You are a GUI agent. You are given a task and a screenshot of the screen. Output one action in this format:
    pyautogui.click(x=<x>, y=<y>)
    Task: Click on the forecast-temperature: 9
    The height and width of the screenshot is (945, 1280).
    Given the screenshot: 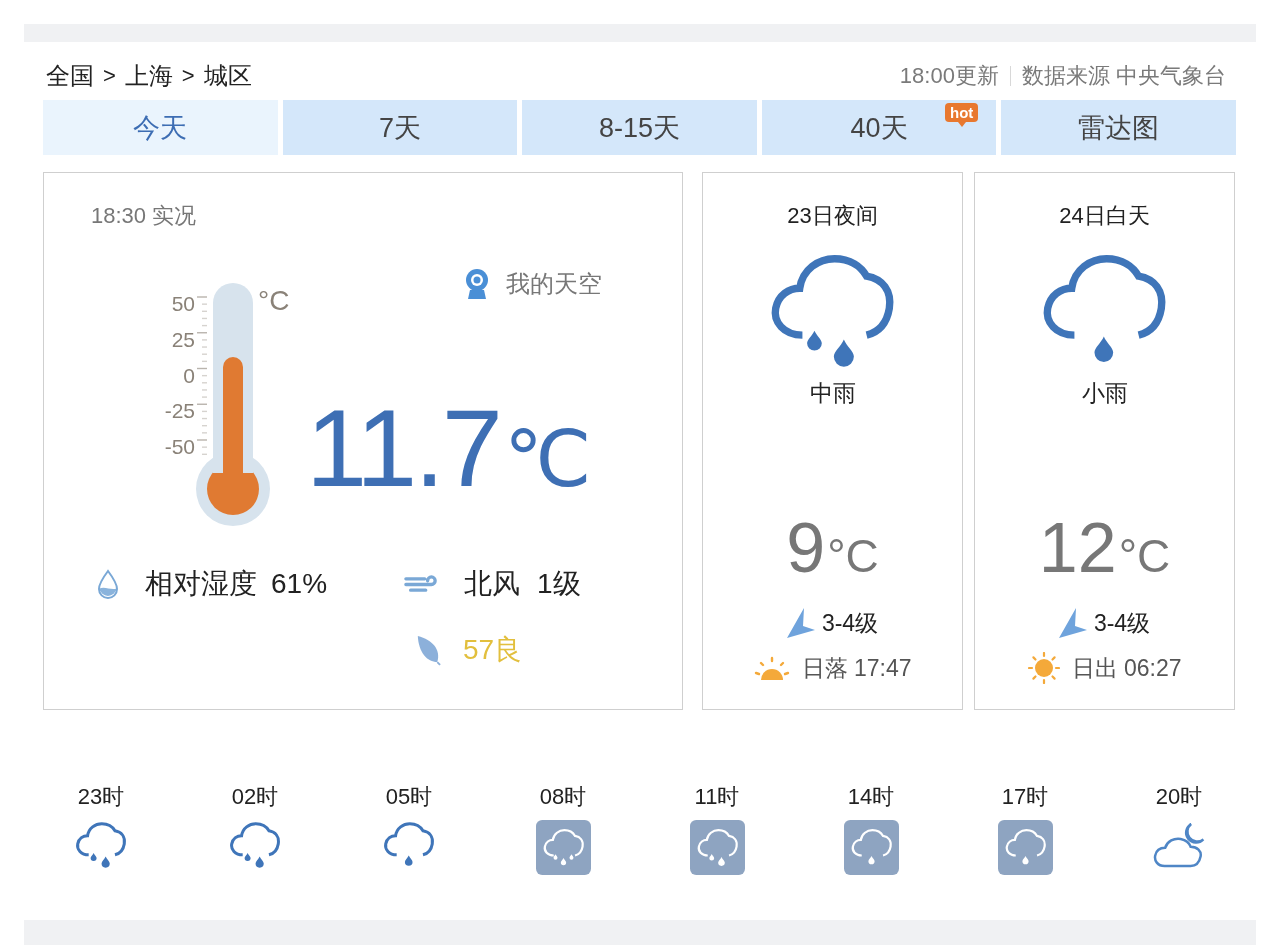 What is the action you would take?
    pyautogui.click(x=806, y=548)
    